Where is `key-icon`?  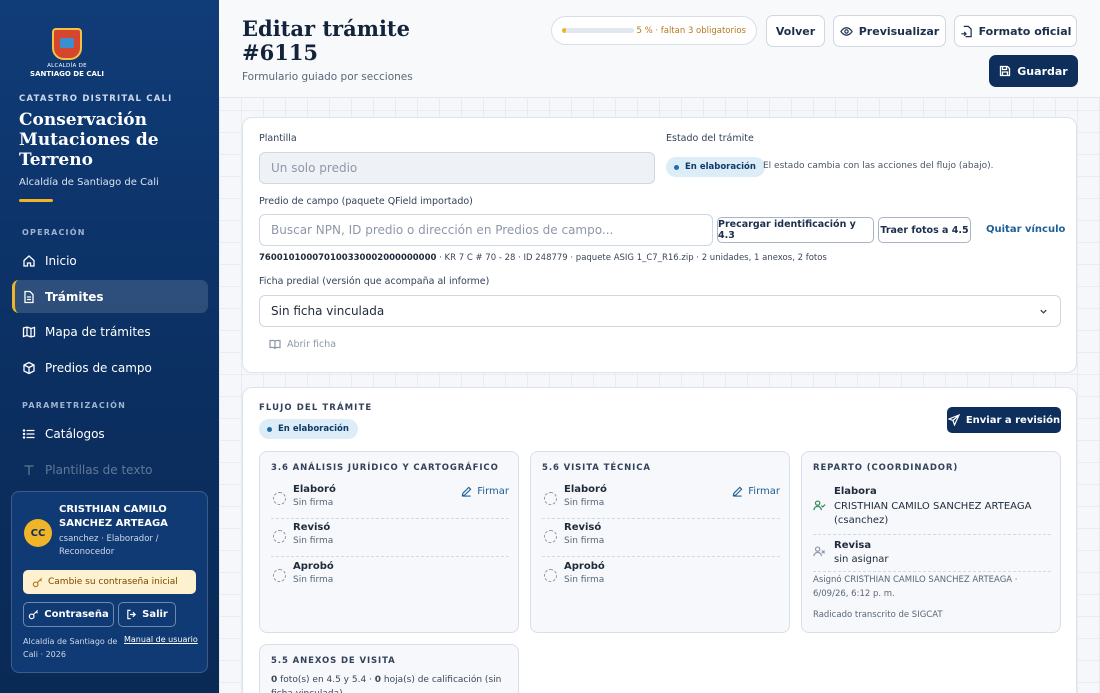
key-icon is located at coordinates (37, 582).